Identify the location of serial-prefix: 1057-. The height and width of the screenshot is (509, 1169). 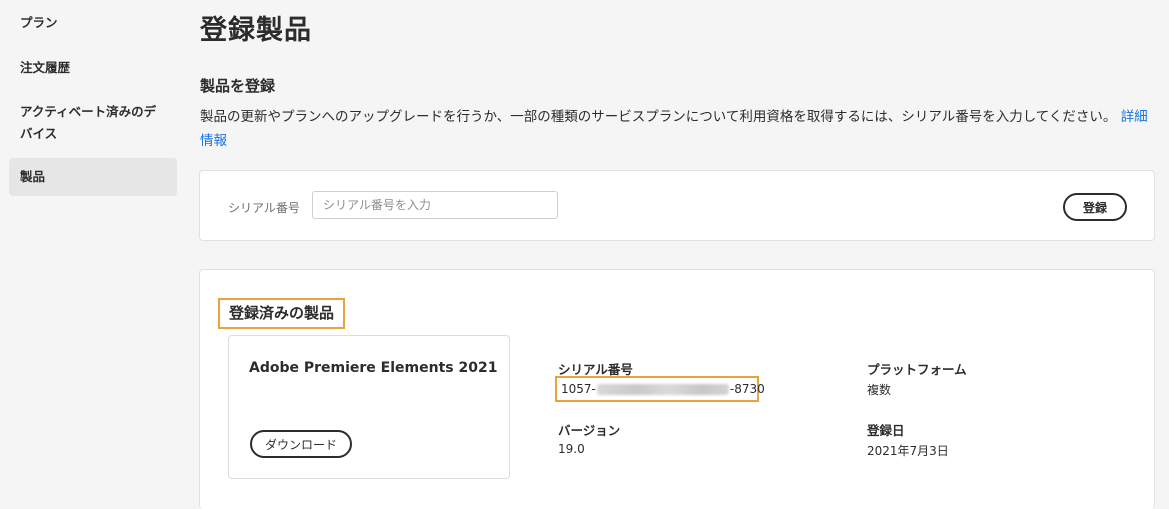
(578, 389).